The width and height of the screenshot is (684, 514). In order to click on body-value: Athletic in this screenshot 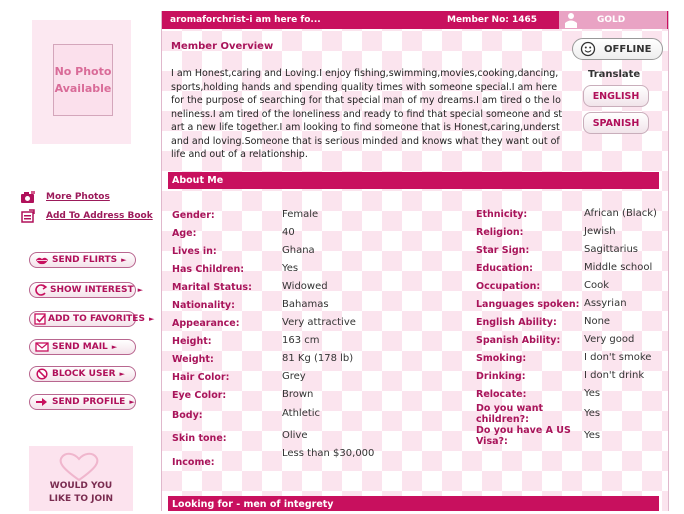, I will do `click(301, 413)`.